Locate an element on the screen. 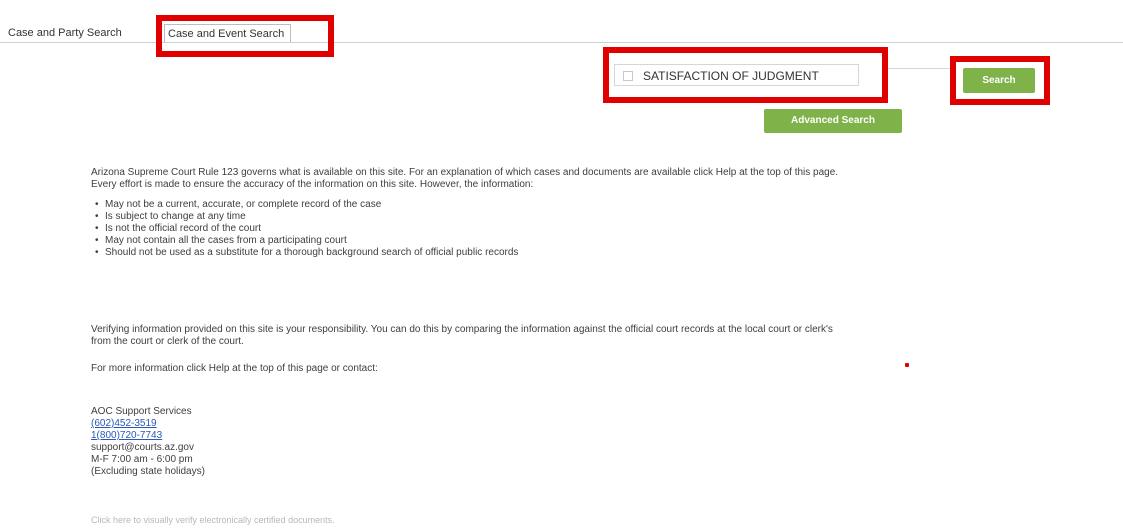 The height and width of the screenshot is (529, 1123). contact-hours: M-F 7:00 am - 6:00 pm is located at coordinates (142, 459).